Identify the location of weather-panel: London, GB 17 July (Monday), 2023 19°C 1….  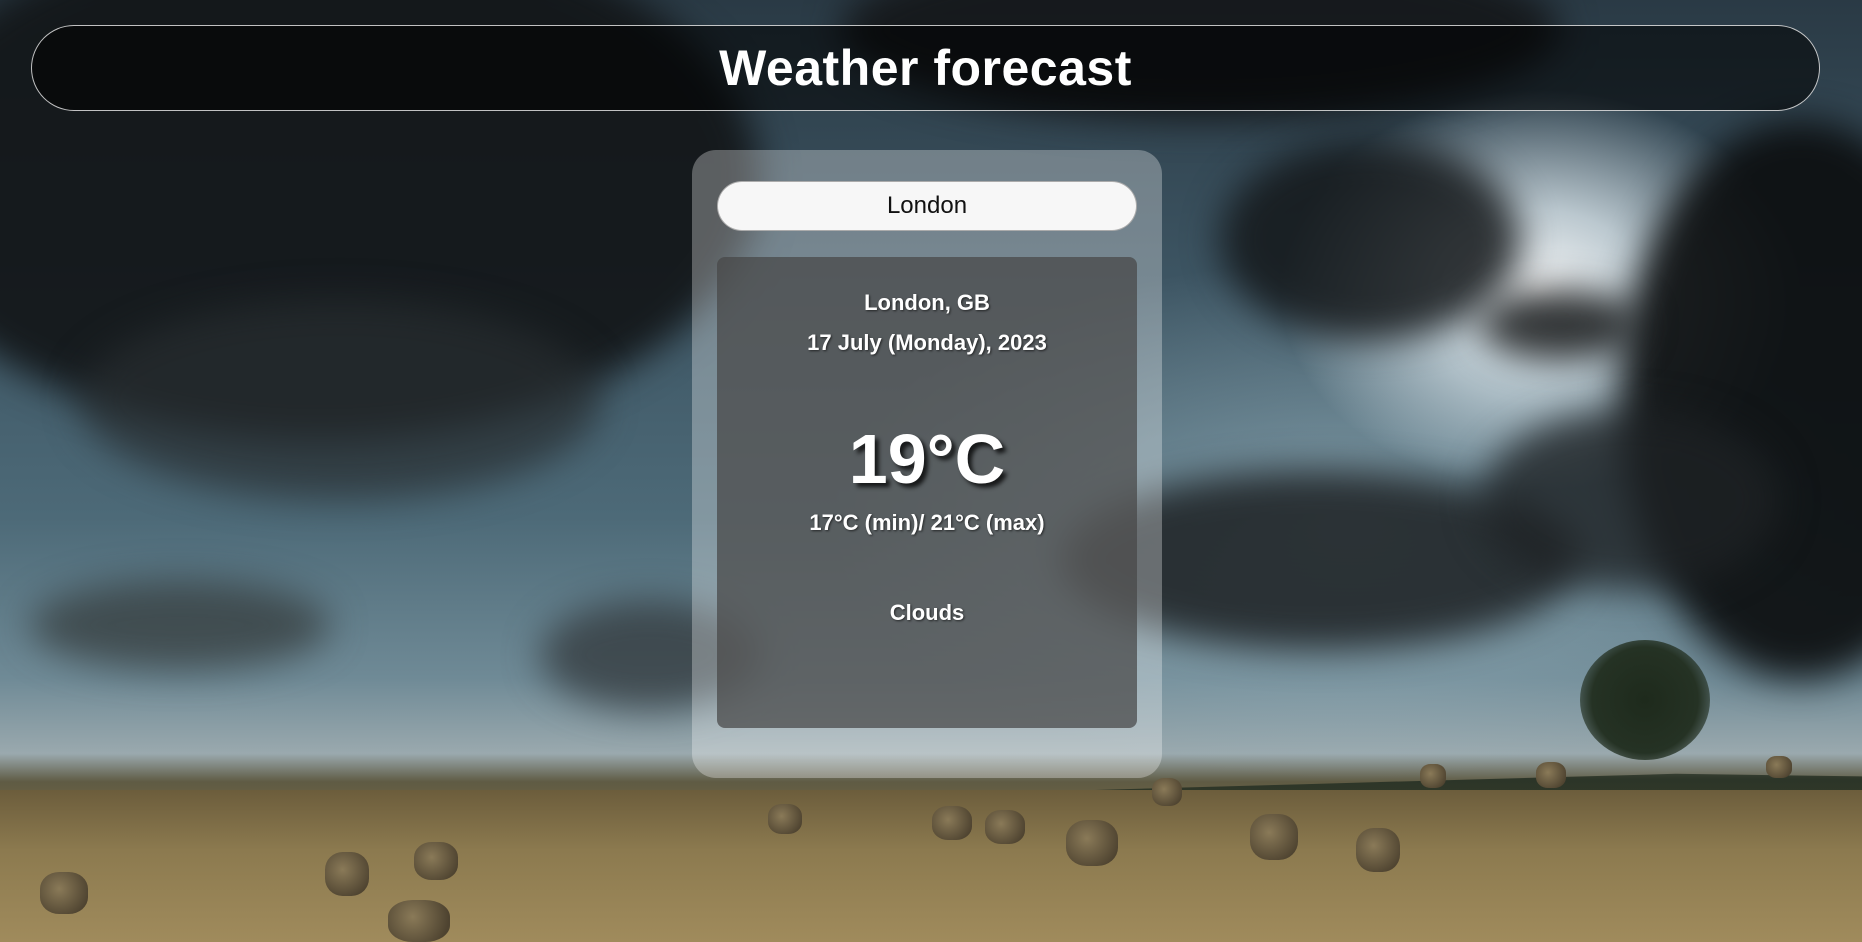
(927, 492).